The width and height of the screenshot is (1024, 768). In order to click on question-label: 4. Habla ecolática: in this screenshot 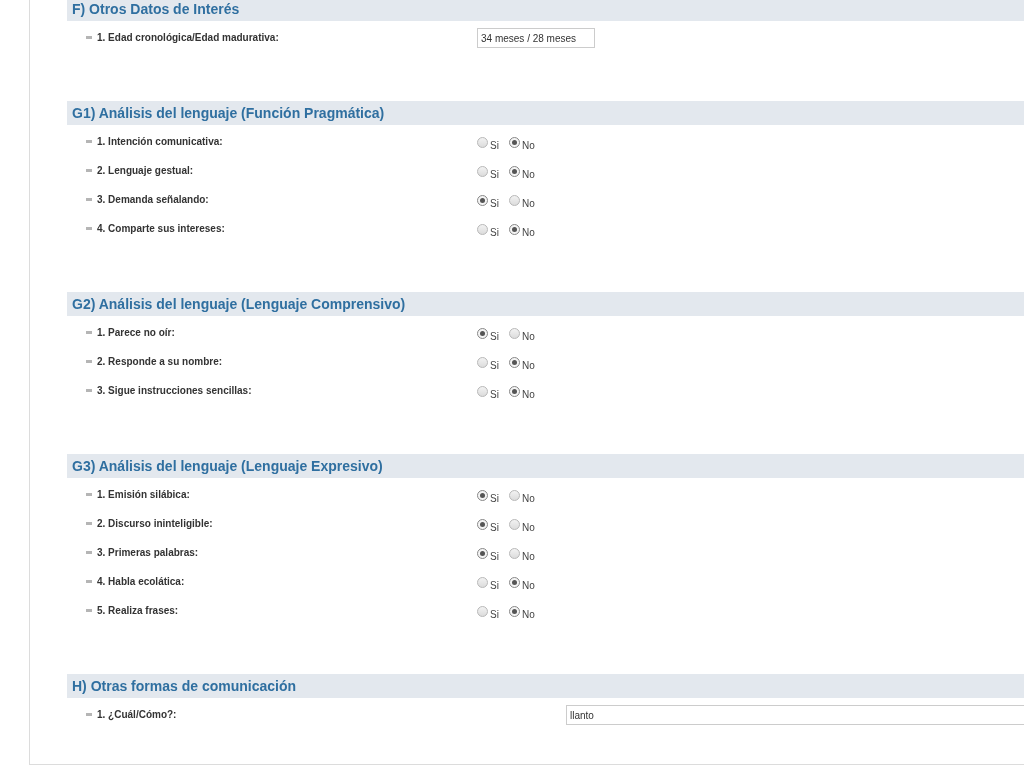, I will do `click(141, 581)`.